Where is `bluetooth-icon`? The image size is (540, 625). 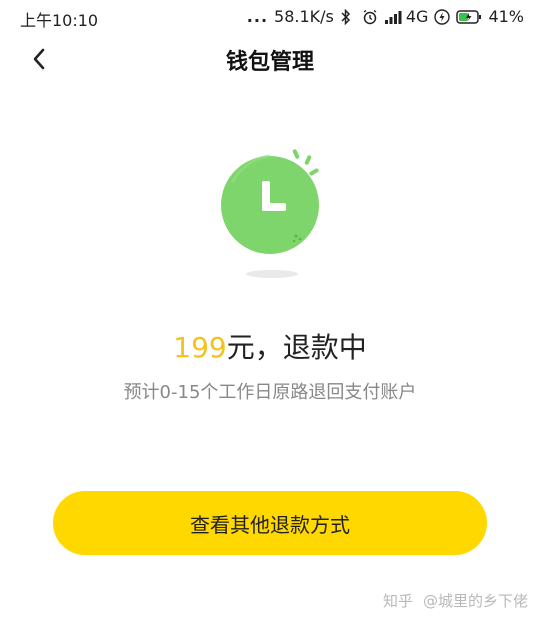 bluetooth-icon is located at coordinates (348, 16).